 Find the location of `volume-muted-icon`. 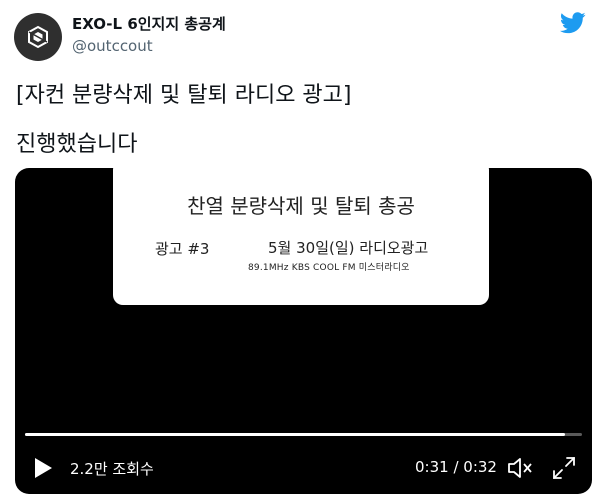

volume-muted-icon is located at coordinates (520, 468).